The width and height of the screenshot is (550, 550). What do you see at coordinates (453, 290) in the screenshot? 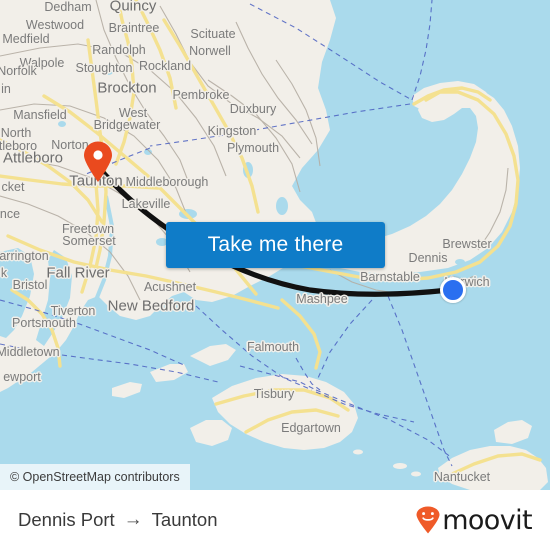
I see `destination-marker-dot` at bounding box center [453, 290].